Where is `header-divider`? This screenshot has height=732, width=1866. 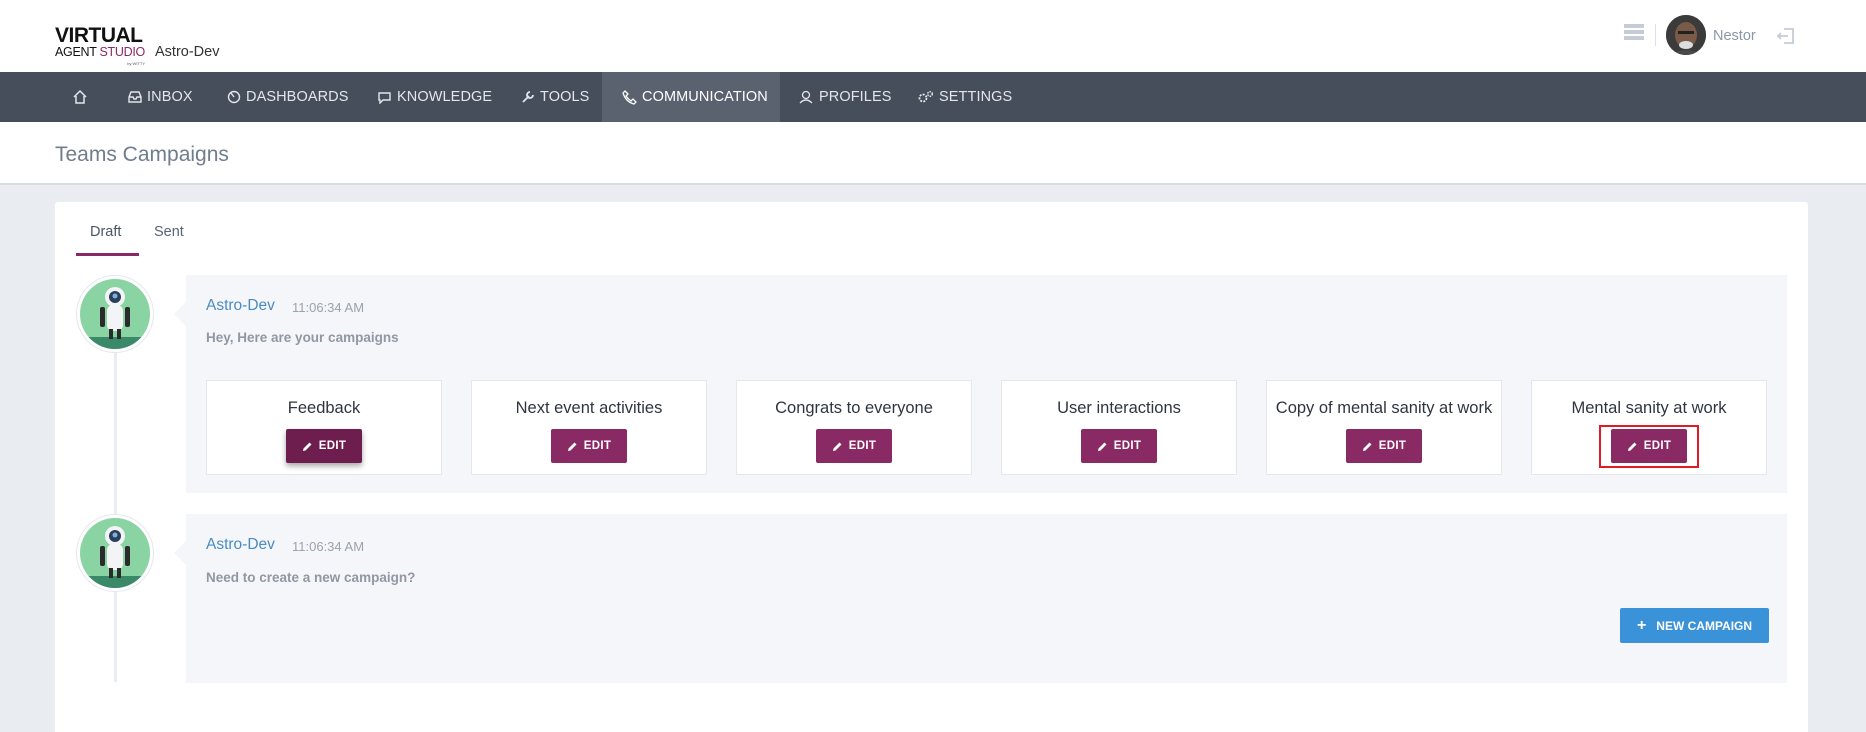 header-divider is located at coordinates (1655, 35).